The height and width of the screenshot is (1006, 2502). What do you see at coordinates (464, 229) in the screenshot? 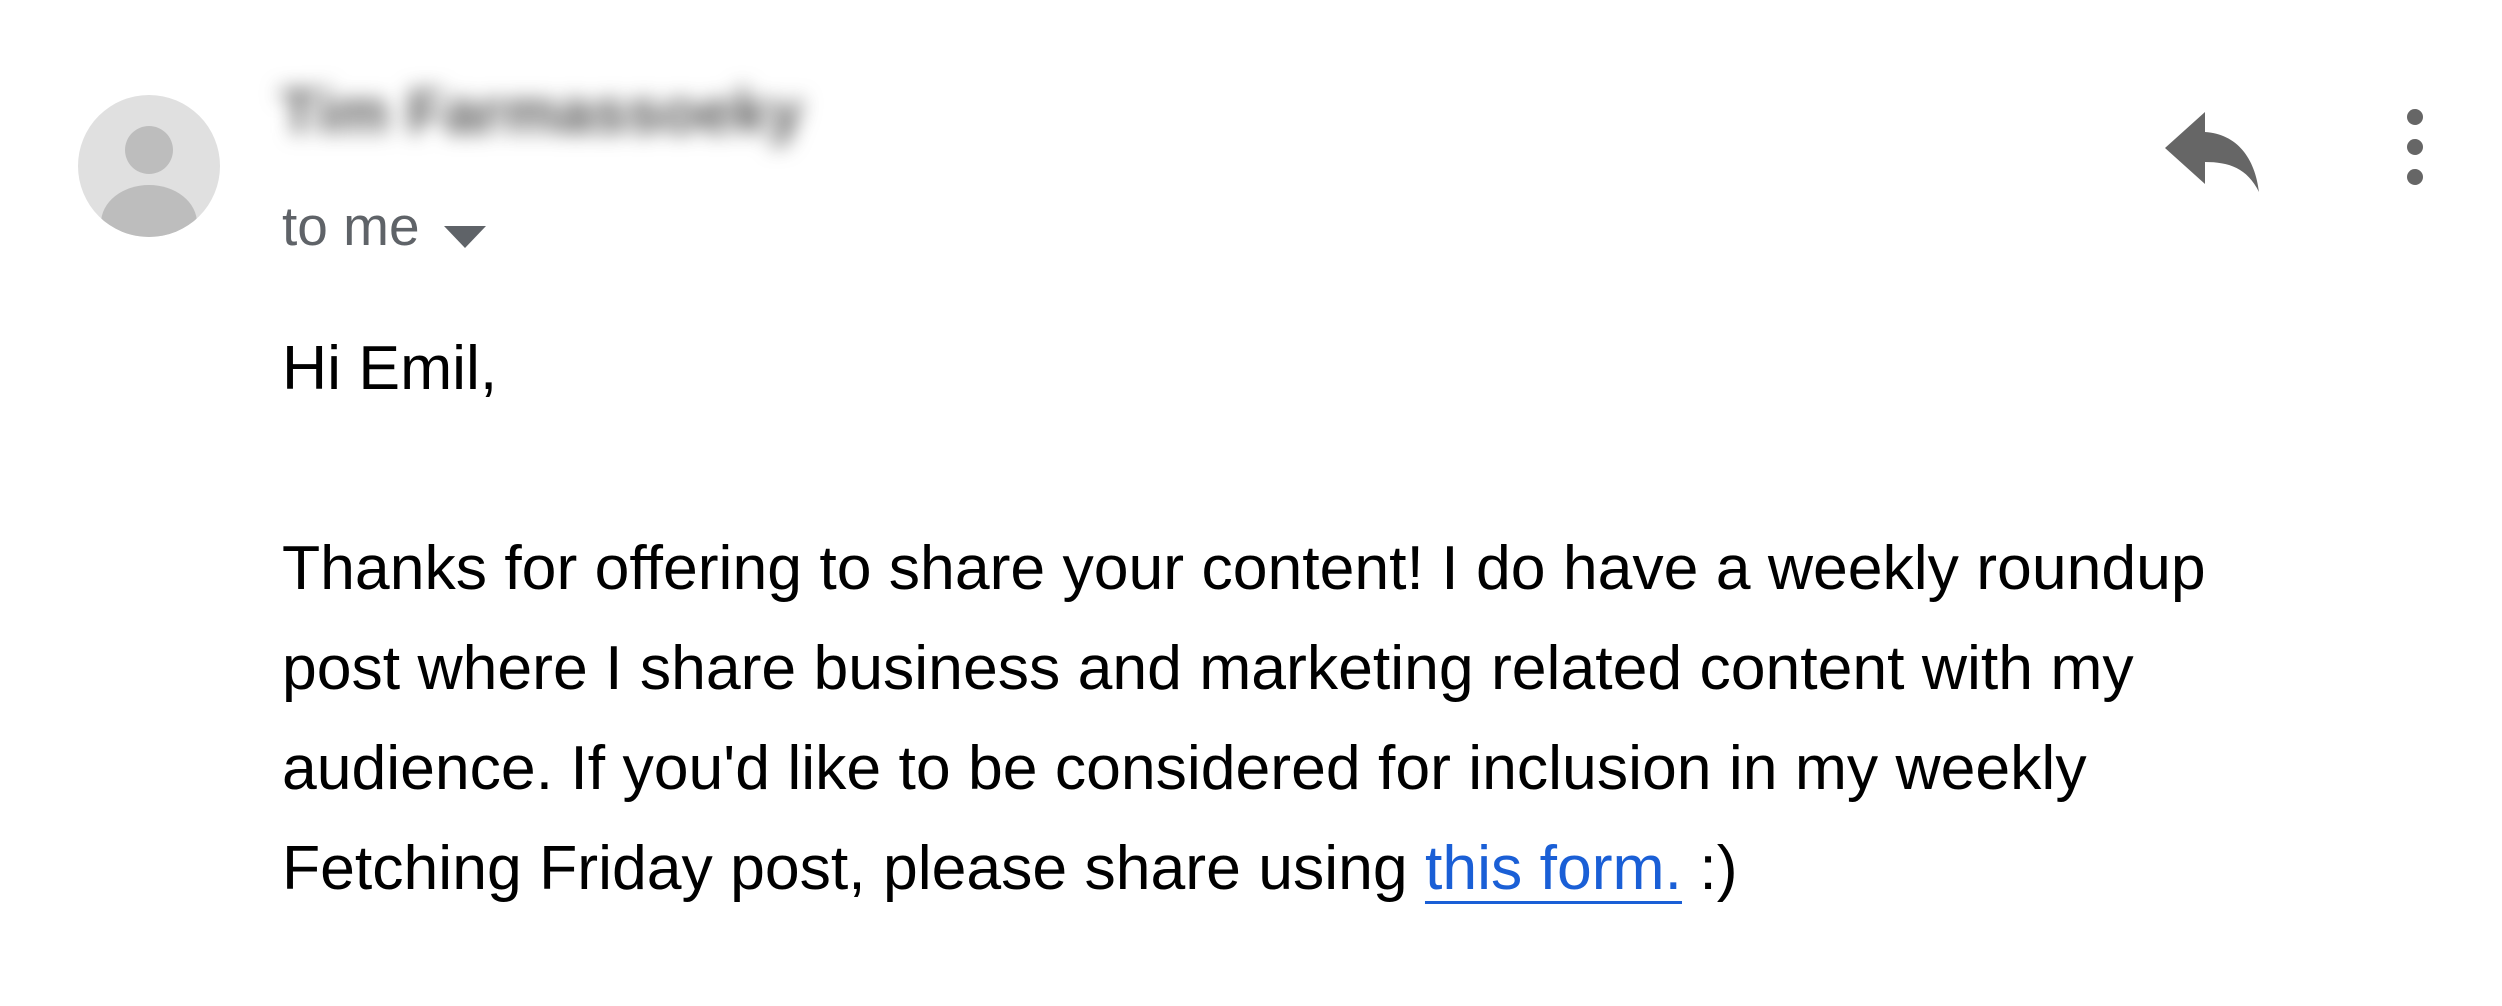
I see `caret-down-icon` at bounding box center [464, 229].